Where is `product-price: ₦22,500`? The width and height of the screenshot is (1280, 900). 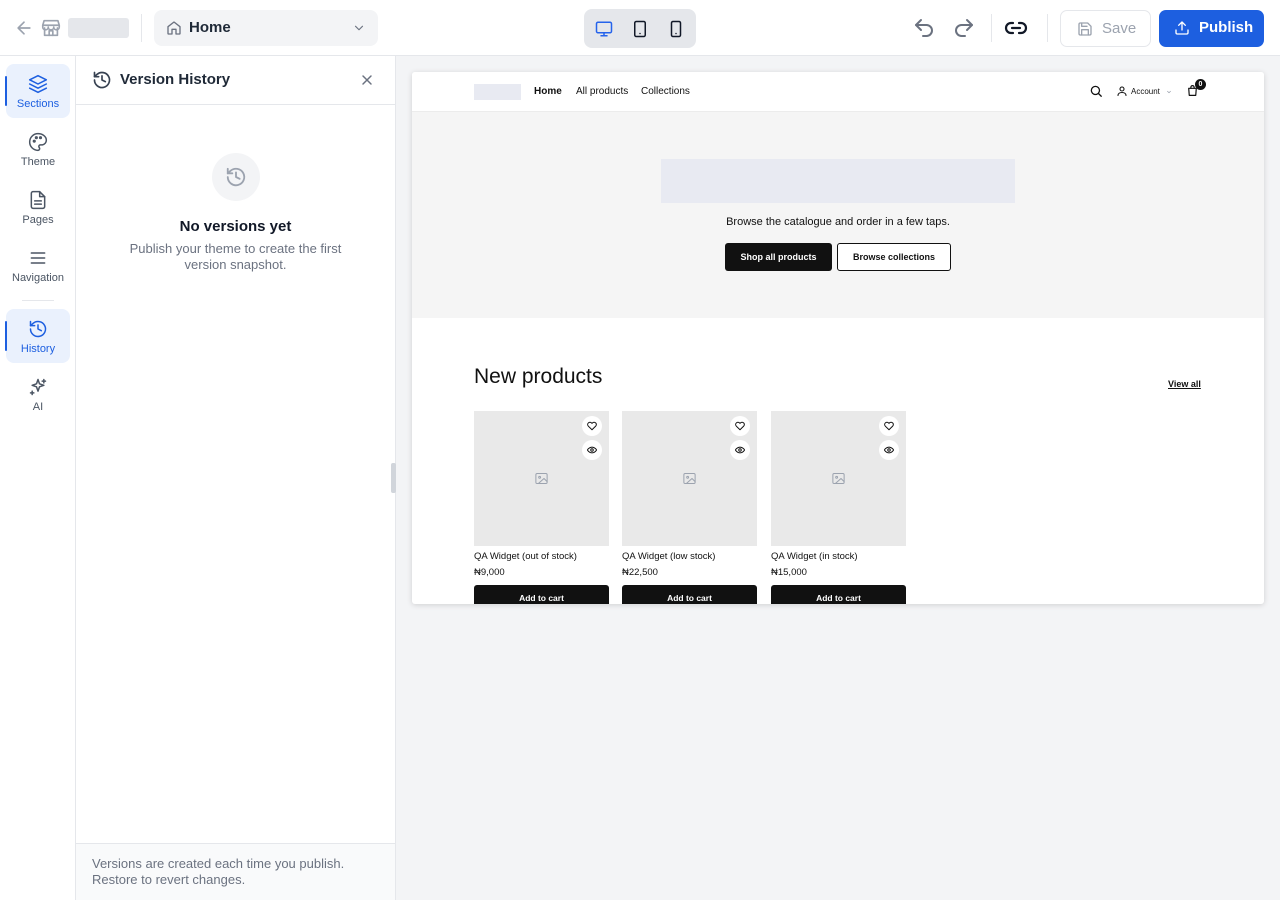 product-price: ₦22,500 is located at coordinates (640, 572).